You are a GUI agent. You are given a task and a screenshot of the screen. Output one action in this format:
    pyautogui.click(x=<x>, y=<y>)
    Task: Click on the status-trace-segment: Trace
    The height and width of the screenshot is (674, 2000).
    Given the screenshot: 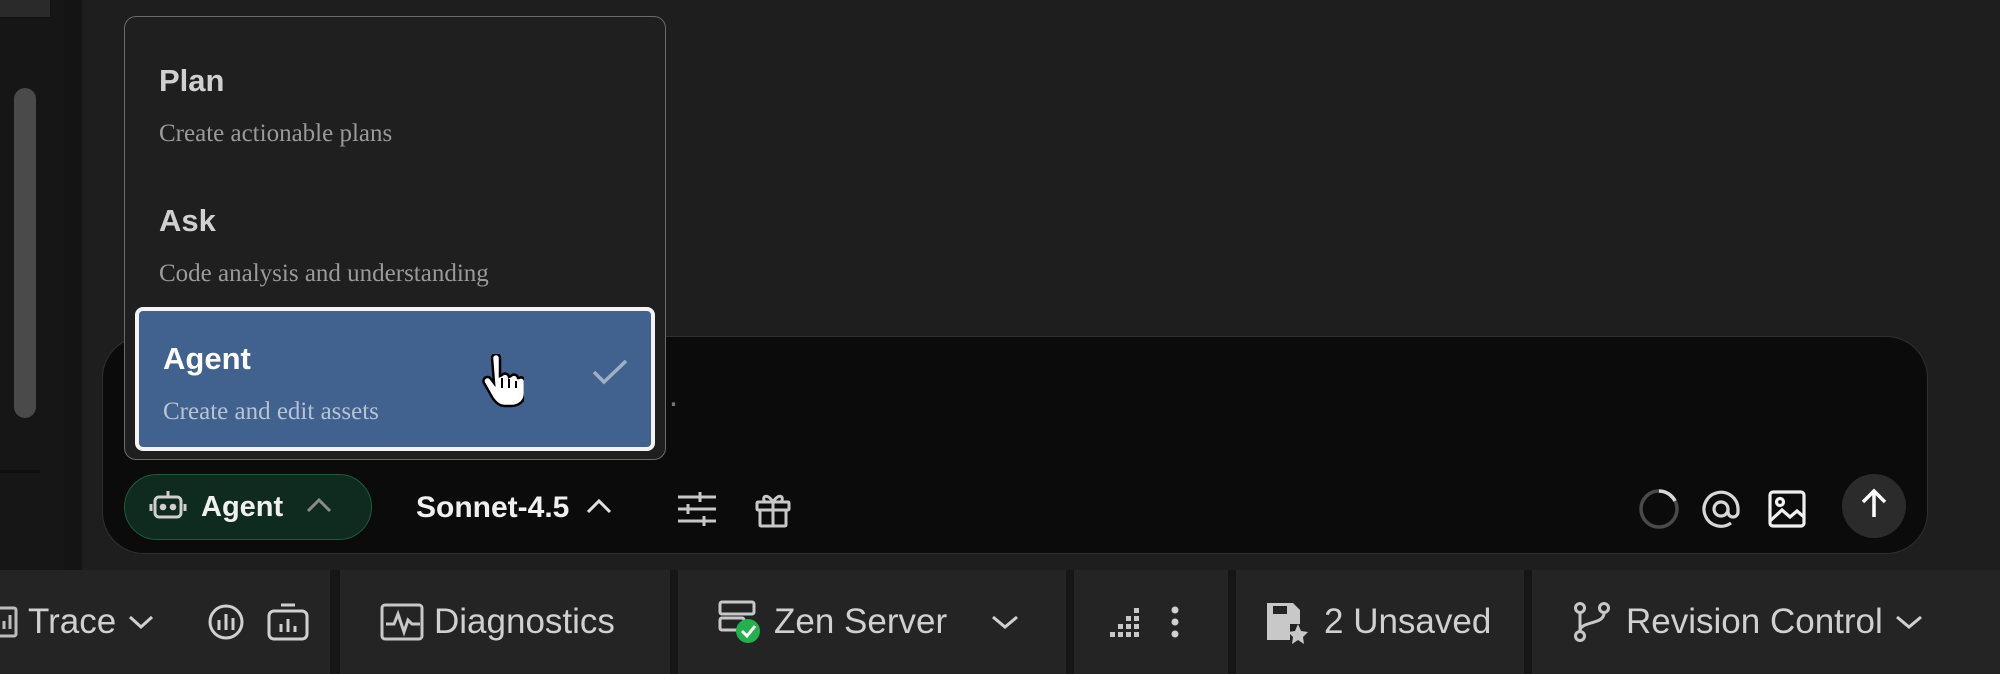 What is the action you would take?
    pyautogui.click(x=165, y=622)
    